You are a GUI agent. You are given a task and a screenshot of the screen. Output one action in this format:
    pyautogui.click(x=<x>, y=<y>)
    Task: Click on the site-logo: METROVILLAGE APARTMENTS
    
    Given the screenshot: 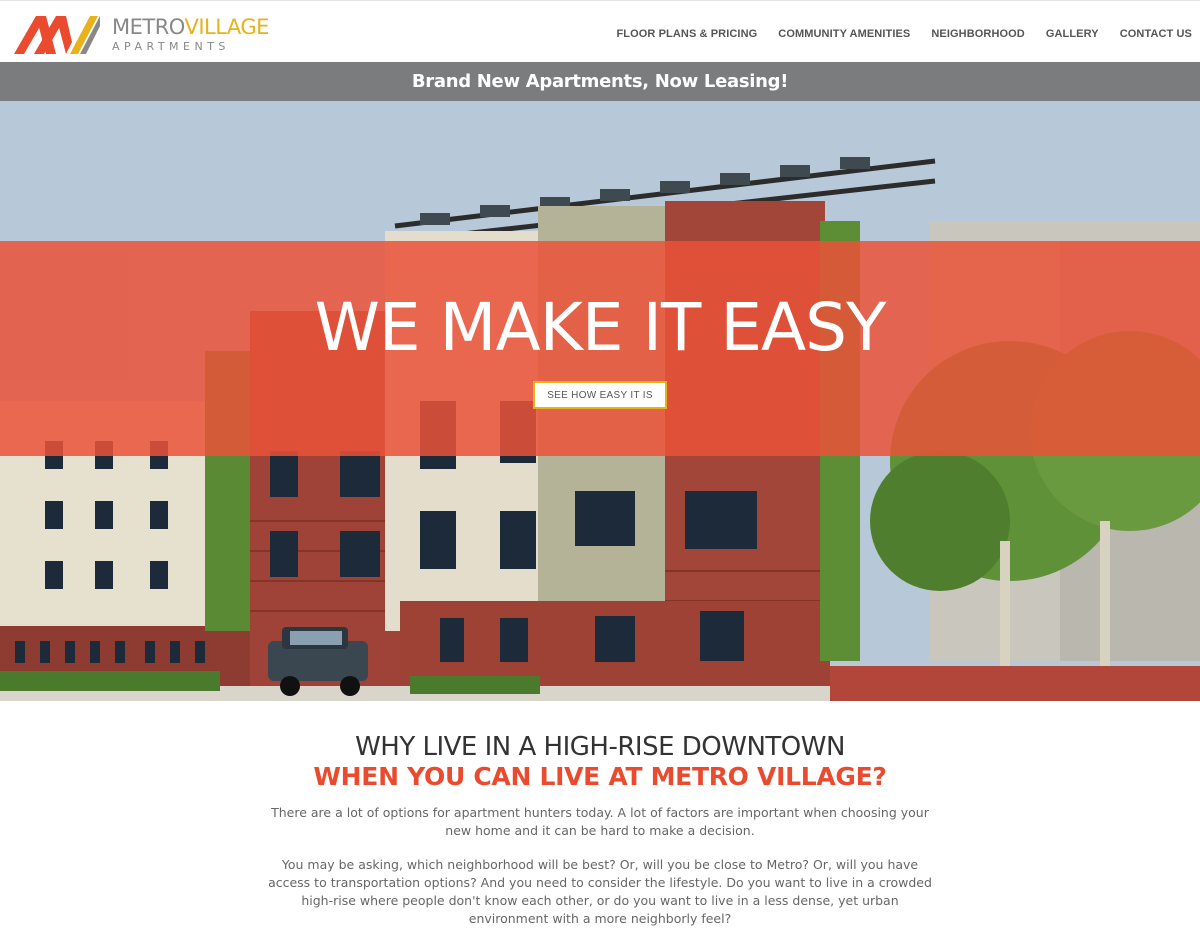 What is the action you would take?
    pyautogui.click(x=140, y=34)
    